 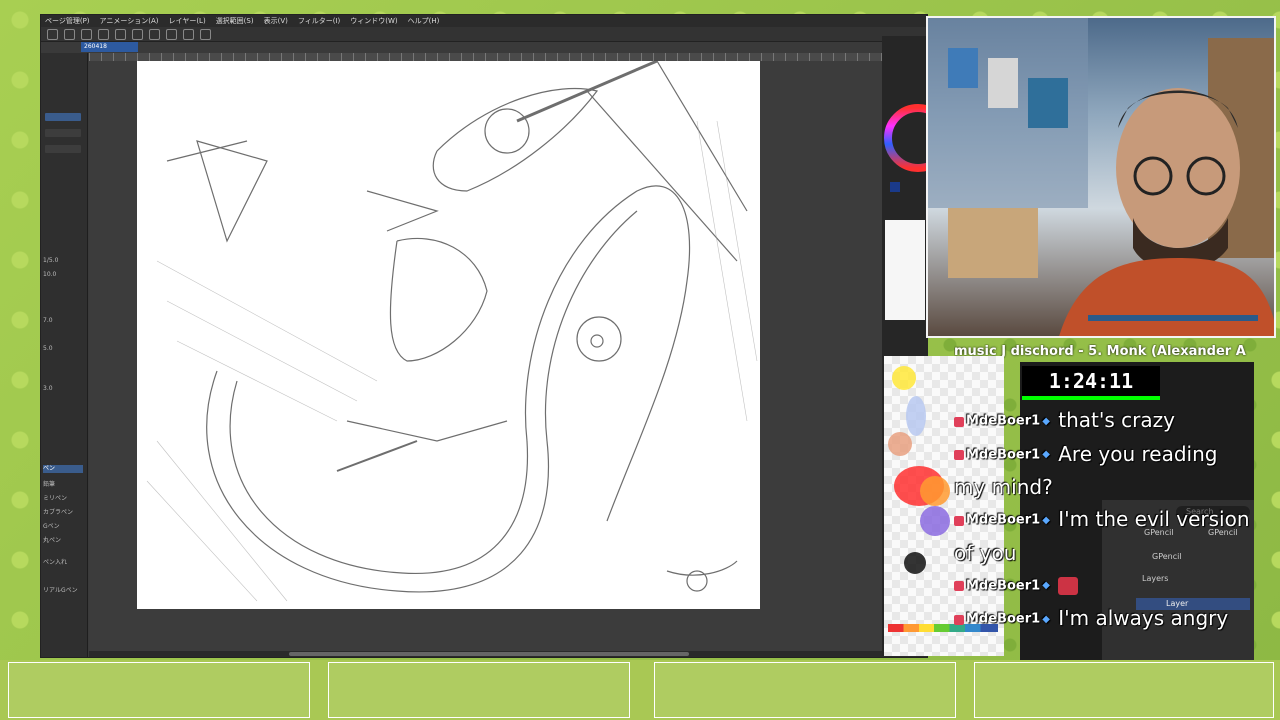 What do you see at coordinates (103, 34) in the screenshot?
I see `undo-icon` at bounding box center [103, 34].